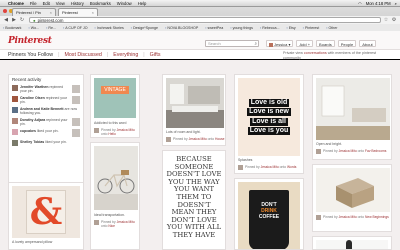  I want to click on board-link: Words, so click(291, 167).